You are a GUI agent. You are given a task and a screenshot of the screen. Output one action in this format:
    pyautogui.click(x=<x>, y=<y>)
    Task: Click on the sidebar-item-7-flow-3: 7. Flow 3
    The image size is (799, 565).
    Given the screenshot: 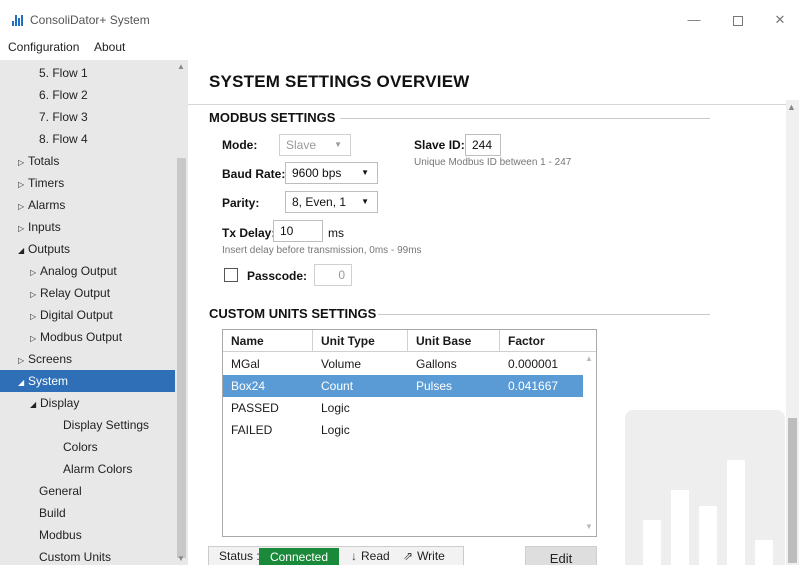 What is the action you would take?
    pyautogui.click(x=87, y=117)
    